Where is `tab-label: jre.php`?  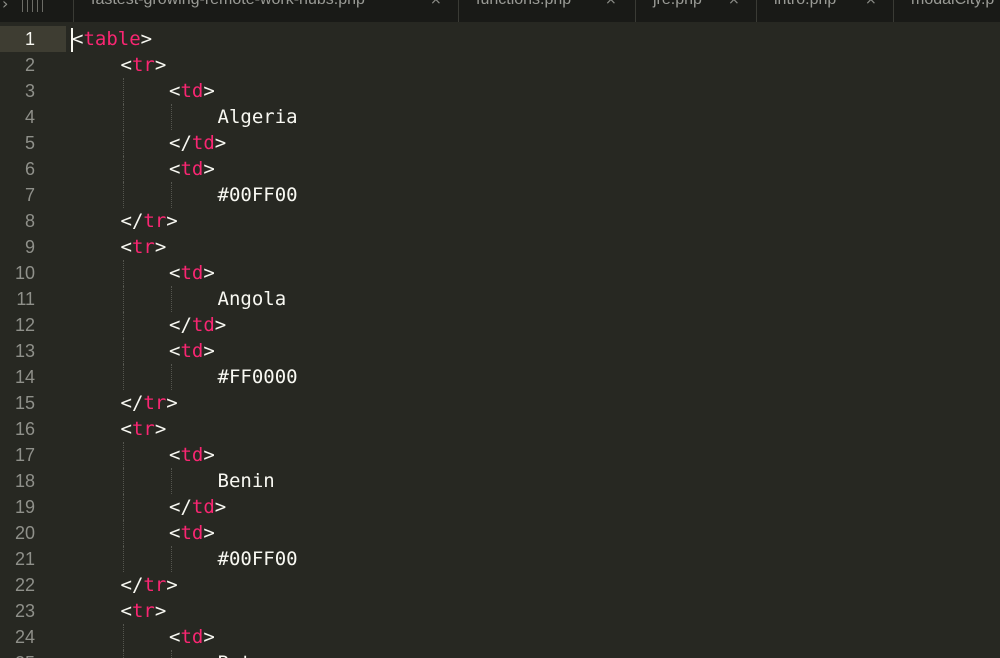
tab-label: jre.php is located at coordinates (677, 4).